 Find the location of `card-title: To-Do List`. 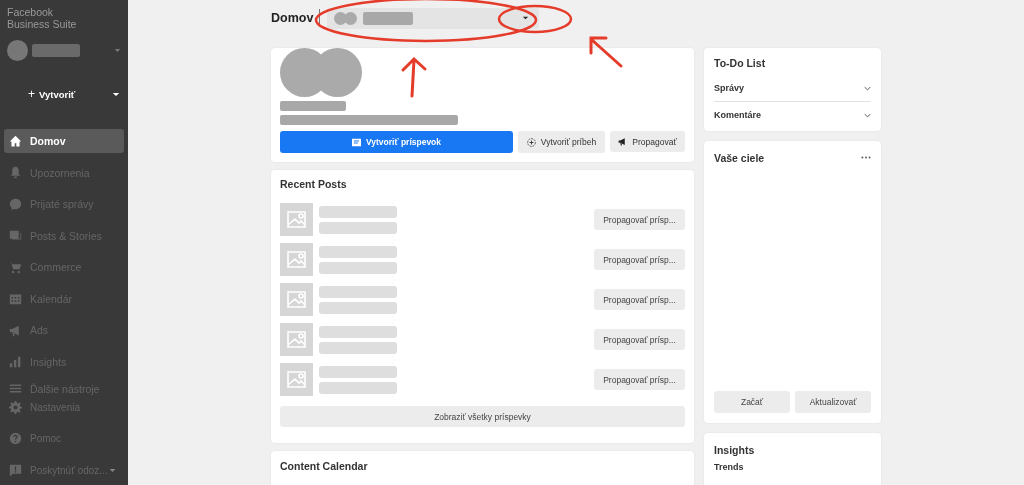

card-title: To-Do List is located at coordinates (740, 63).